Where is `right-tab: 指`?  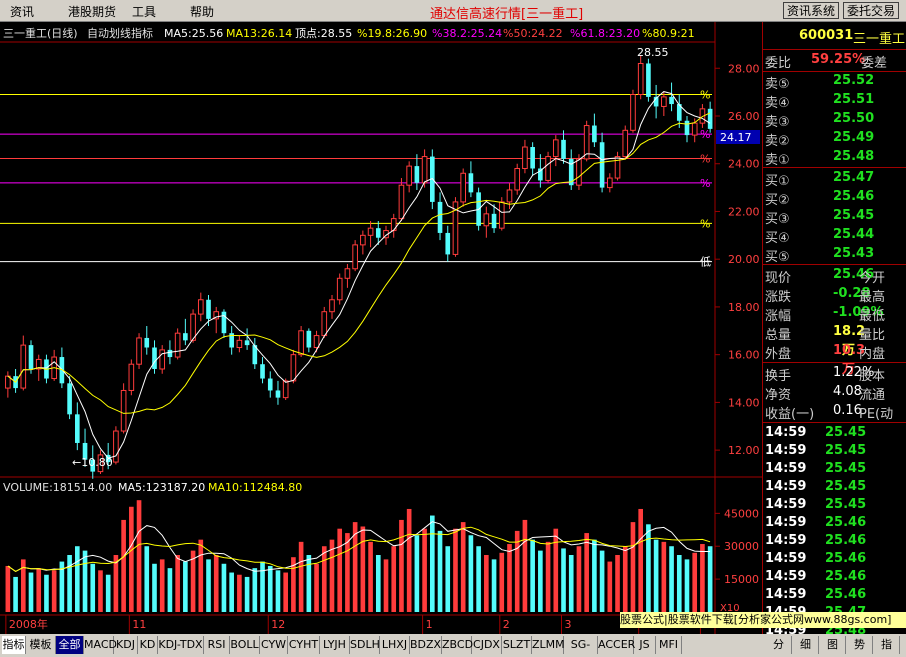
right-tab: 指 is located at coordinates (887, 645).